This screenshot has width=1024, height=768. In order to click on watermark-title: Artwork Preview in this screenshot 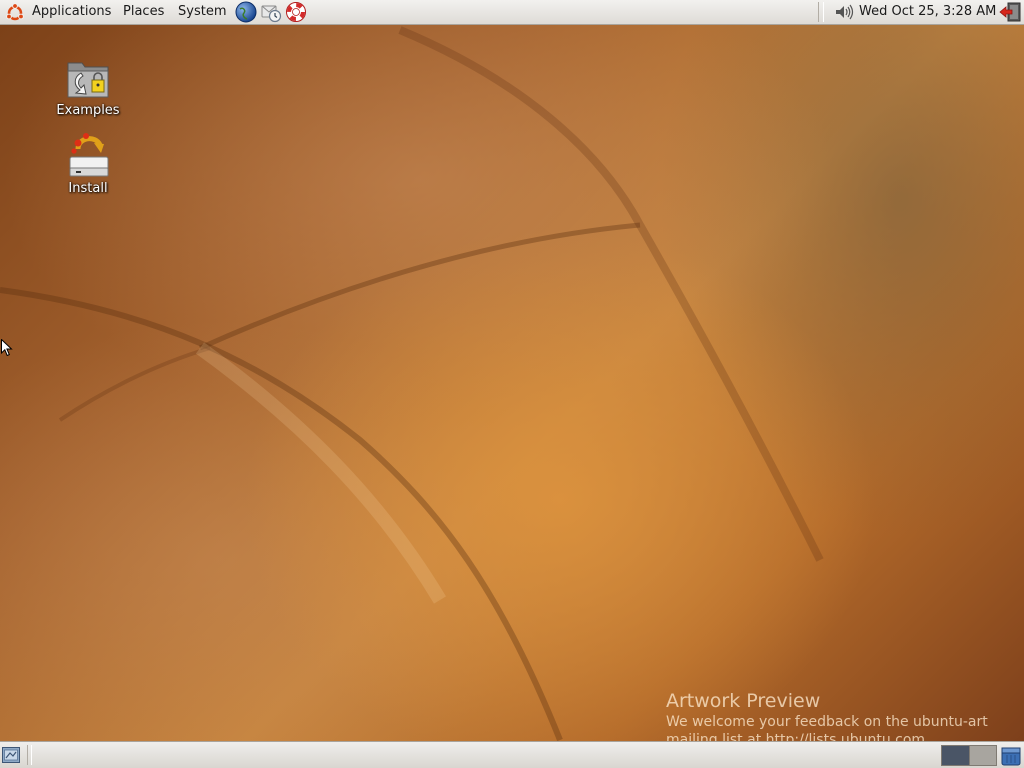, I will do `click(743, 701)`.